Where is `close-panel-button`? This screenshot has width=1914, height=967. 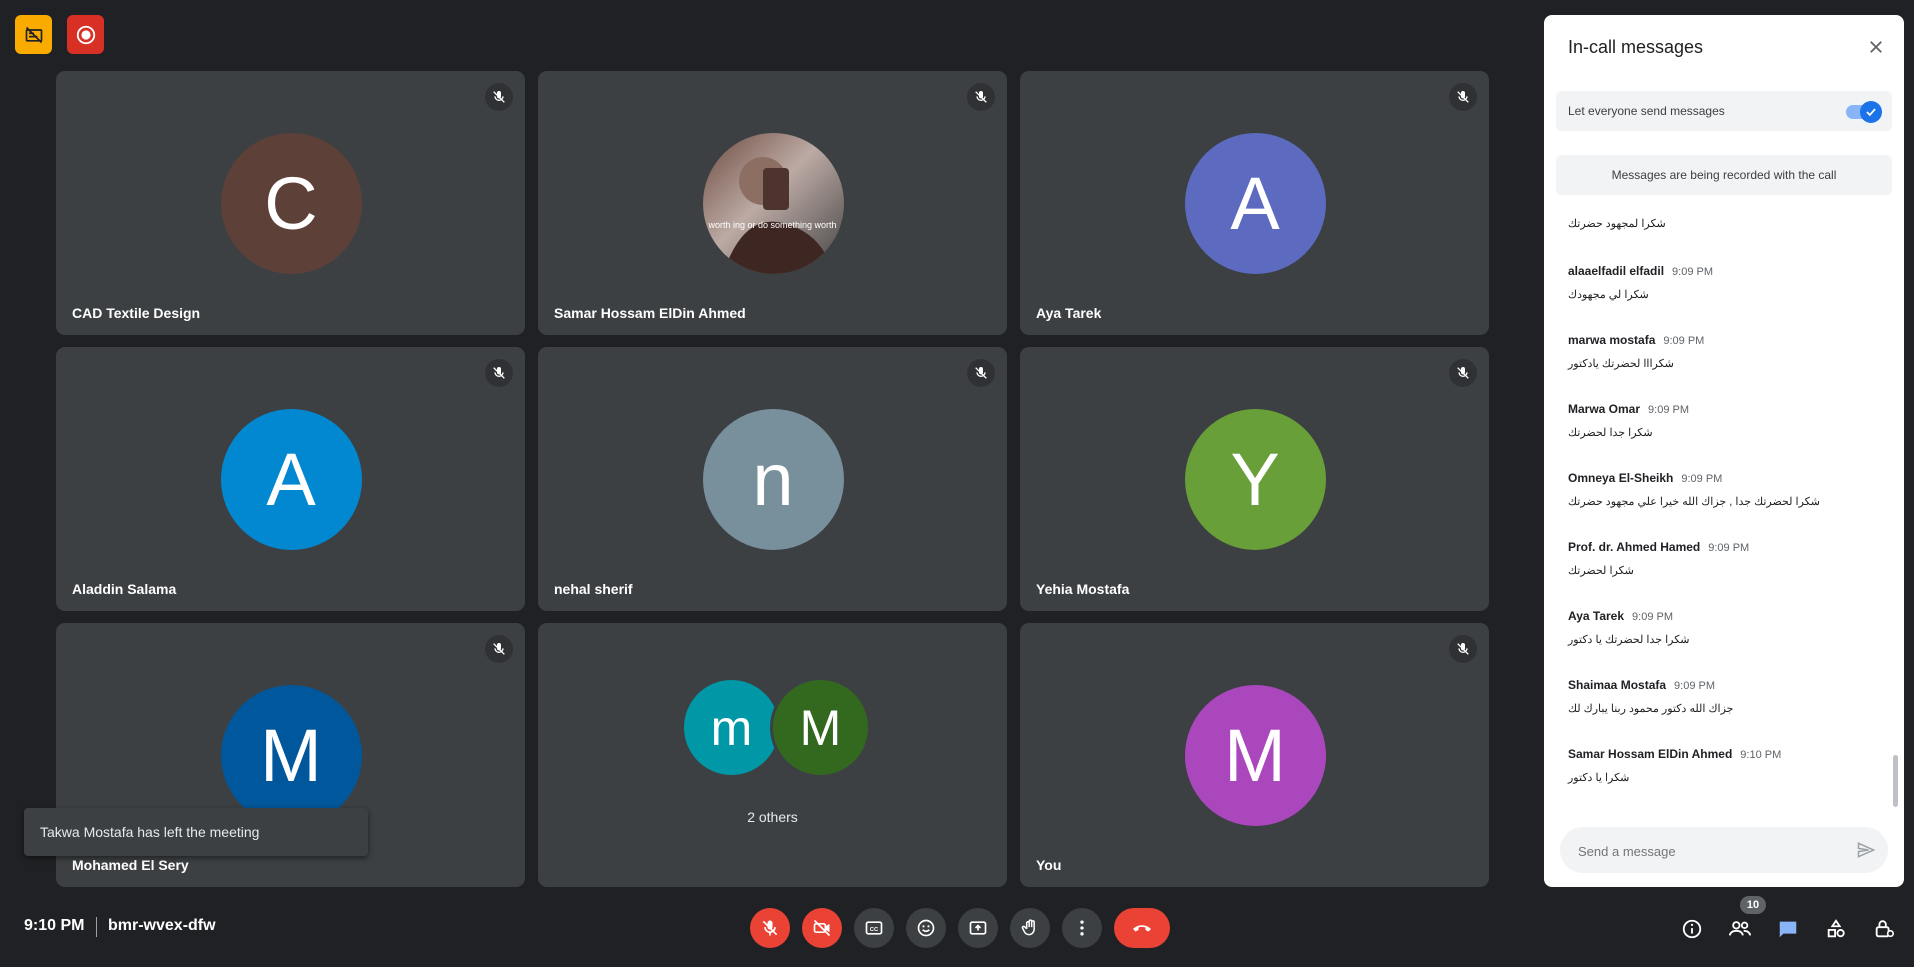
close-panel-button is located at coordinates (1876, 47).